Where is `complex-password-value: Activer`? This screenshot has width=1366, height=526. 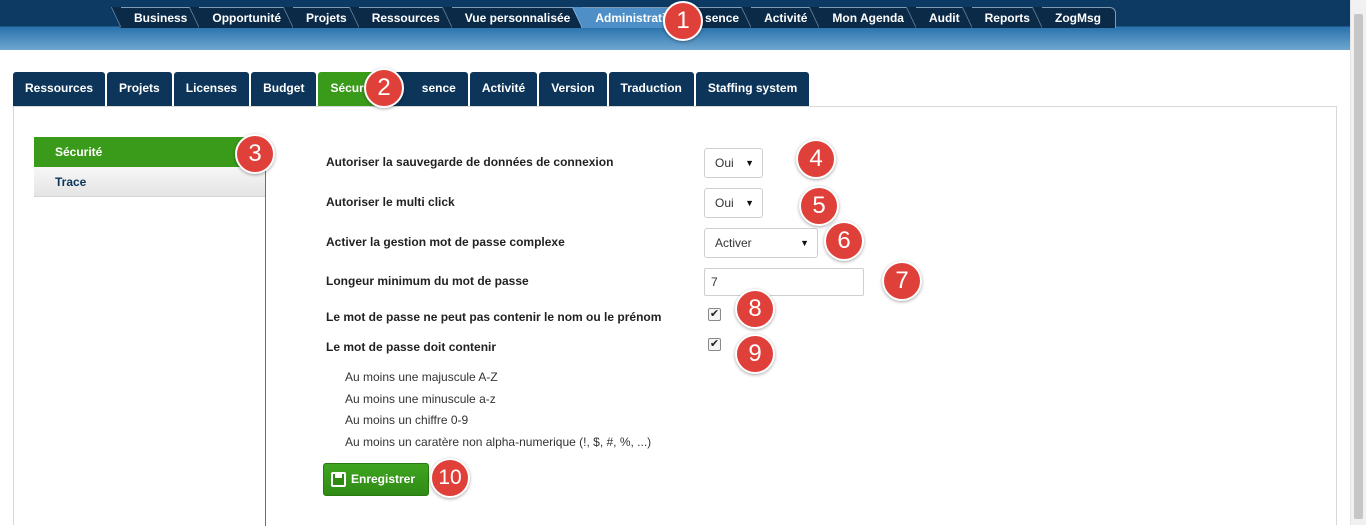 complex-password-value: Activer is located at coordinates (733, 243).